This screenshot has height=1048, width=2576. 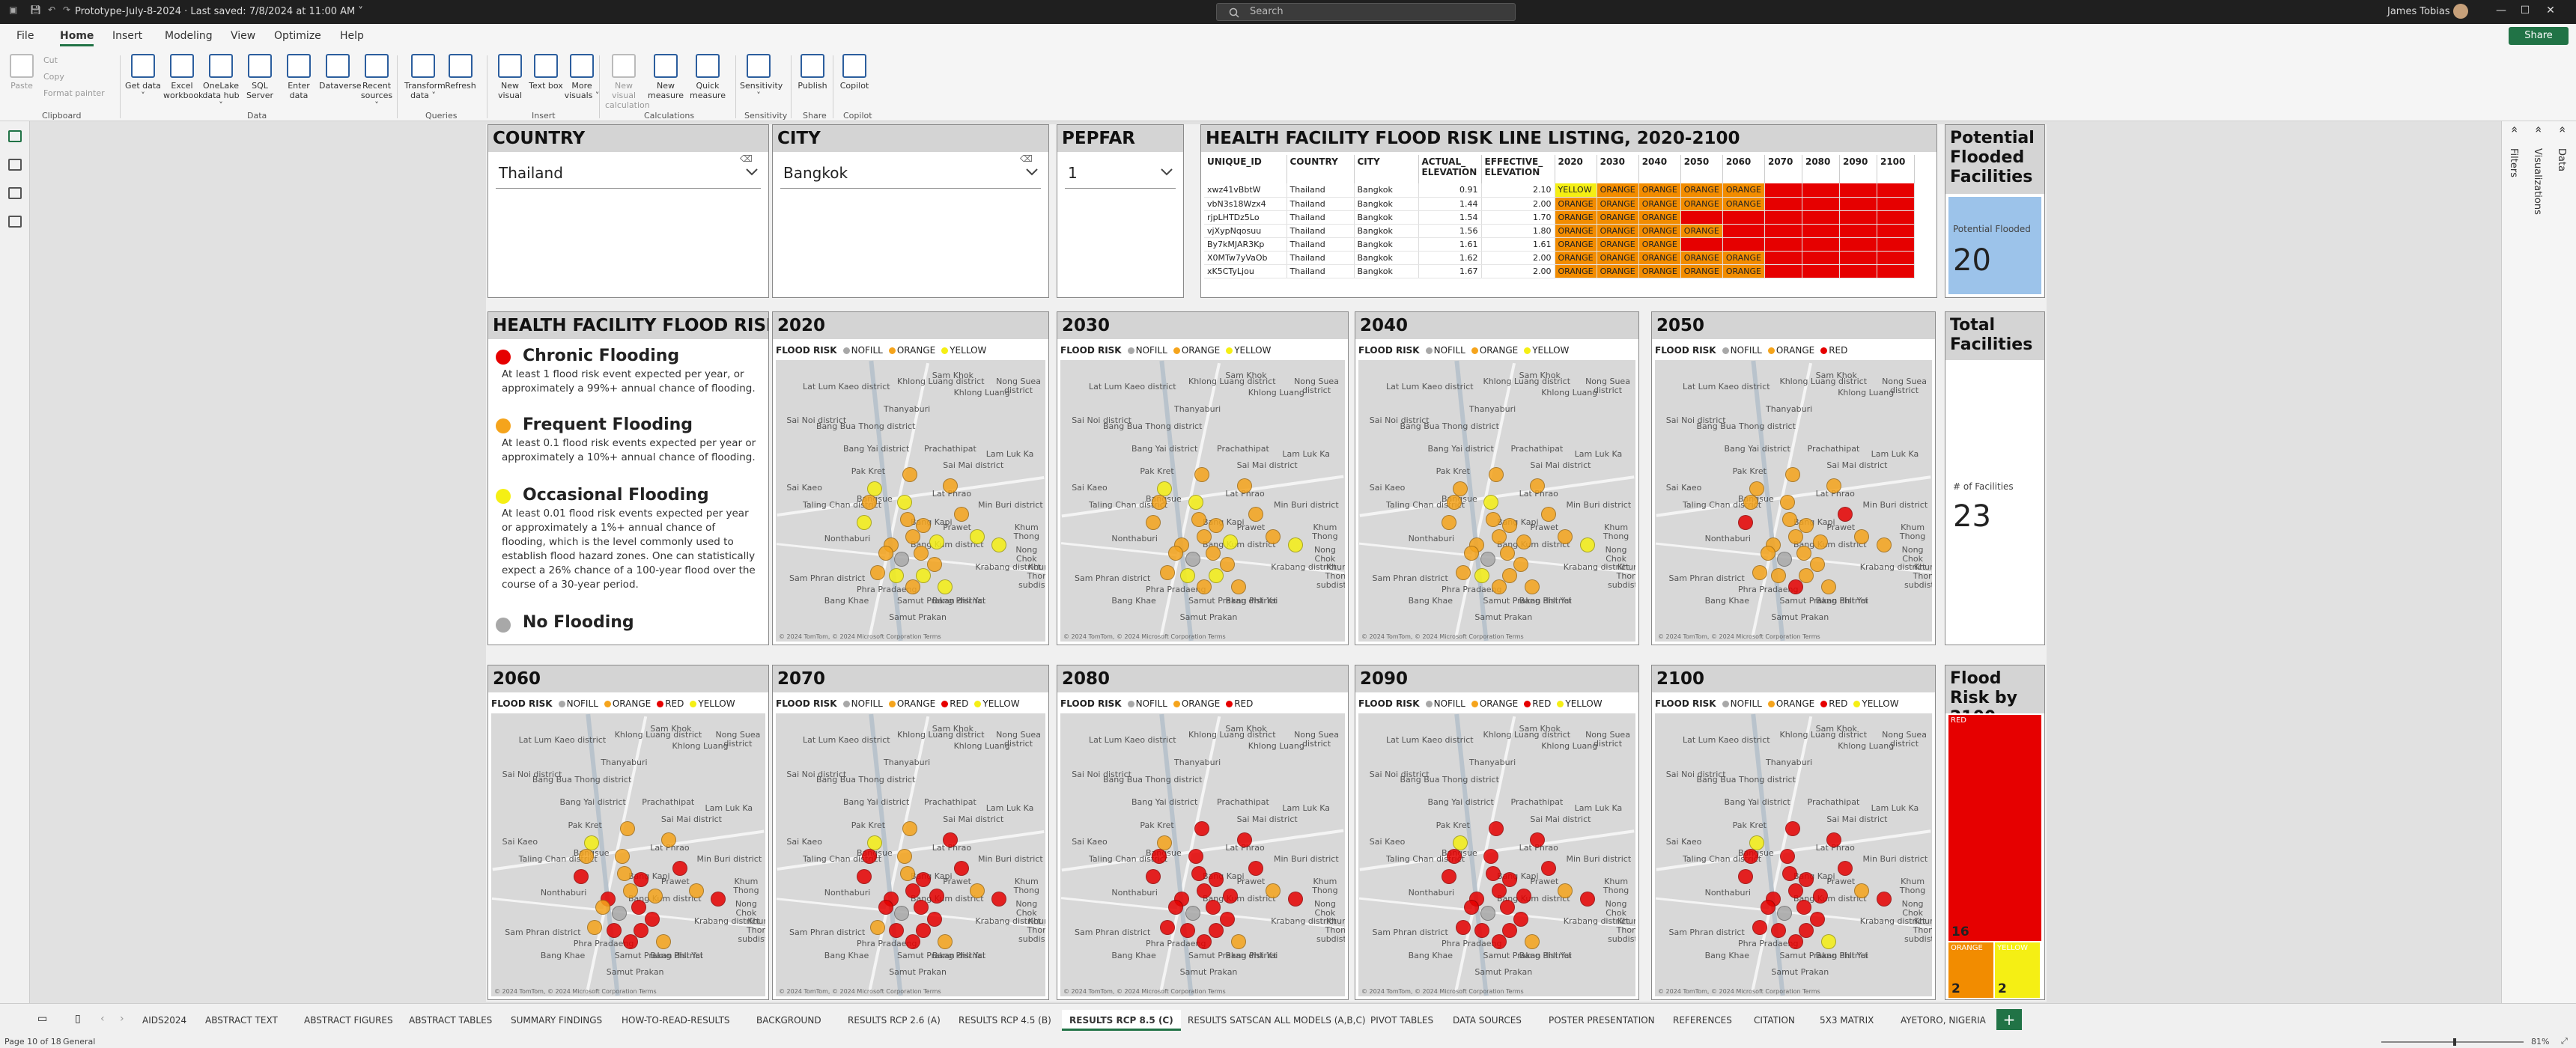 What do you see at coordinates (1994, 828) in the screenshot?
I see `treemap-tile-red: RED 16` at bounding box center [1994, 828].